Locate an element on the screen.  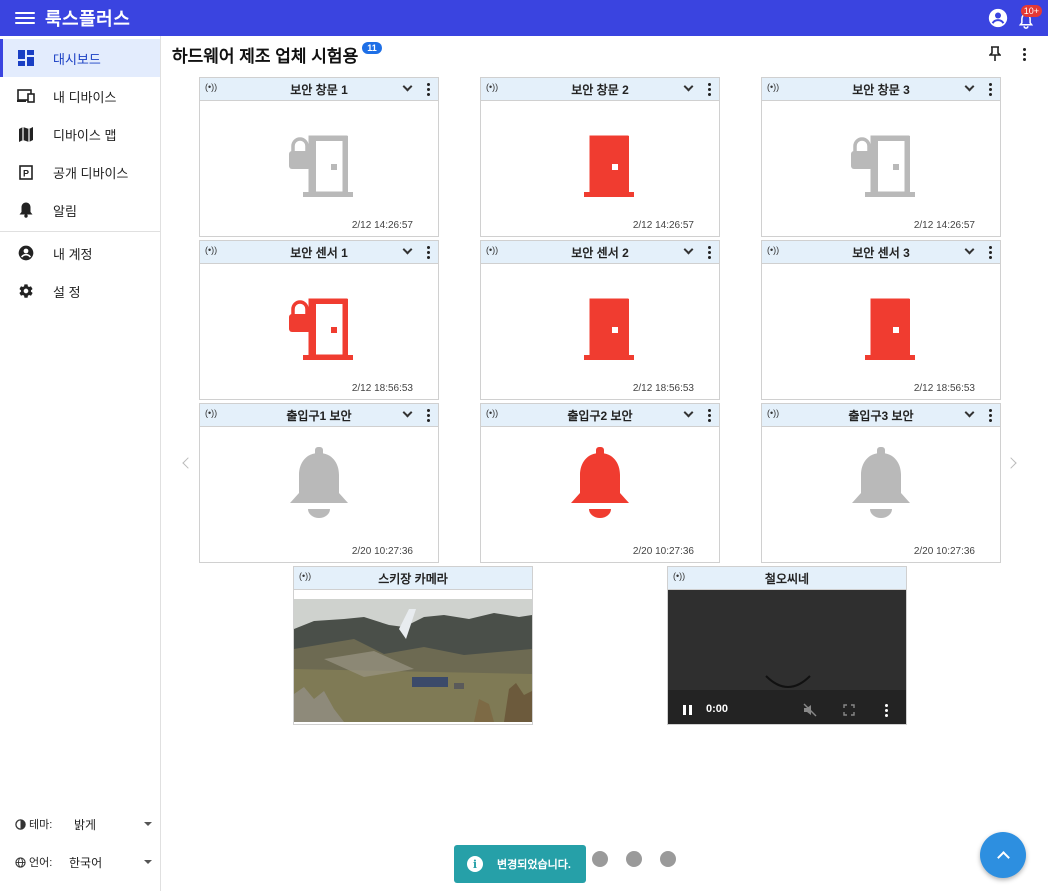
card-title: 보안 센서 3 is located at coordinates (881, 252).